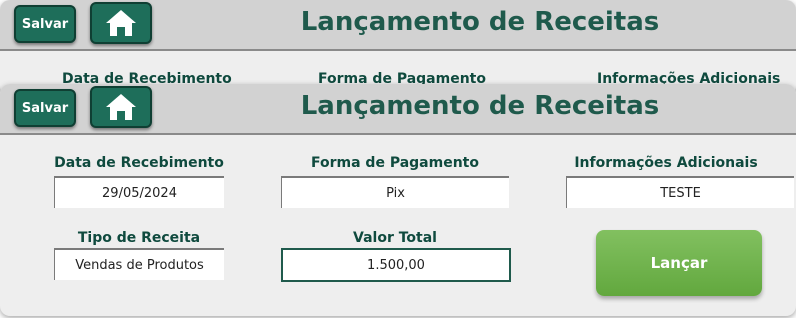  Describe the element at coordinates (395, 238) in the screenshot. I see `valor-total-label: Valor Total` at that location.